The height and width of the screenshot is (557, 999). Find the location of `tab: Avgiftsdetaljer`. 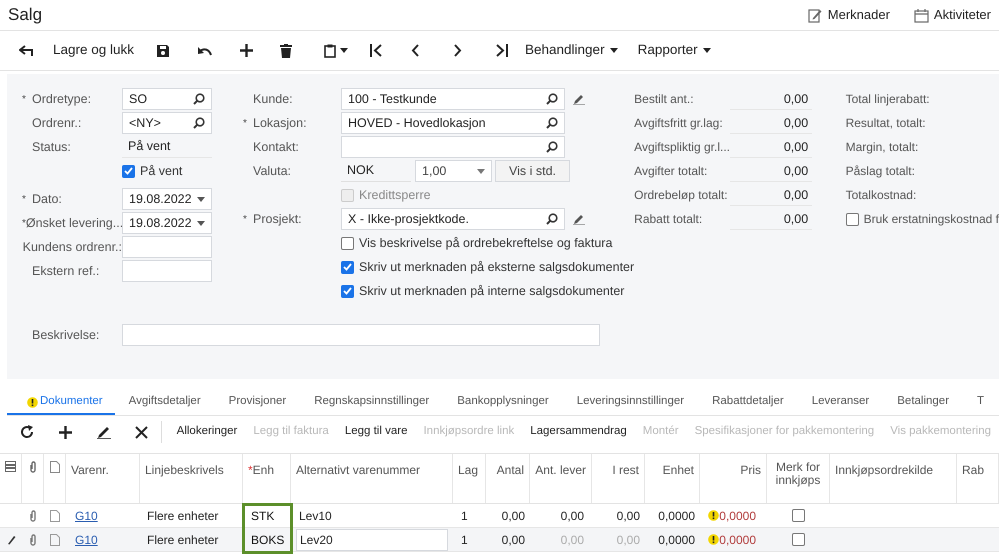

tab: Avgiftsdetaljer is located at coordinates (164, 403).